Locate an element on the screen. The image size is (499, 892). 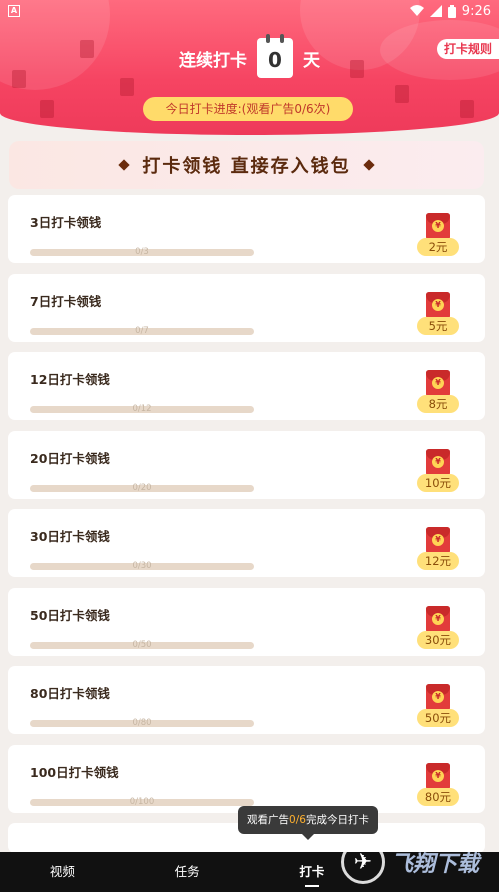
progress-text: 0/7 is located at coordinates (142, 330).